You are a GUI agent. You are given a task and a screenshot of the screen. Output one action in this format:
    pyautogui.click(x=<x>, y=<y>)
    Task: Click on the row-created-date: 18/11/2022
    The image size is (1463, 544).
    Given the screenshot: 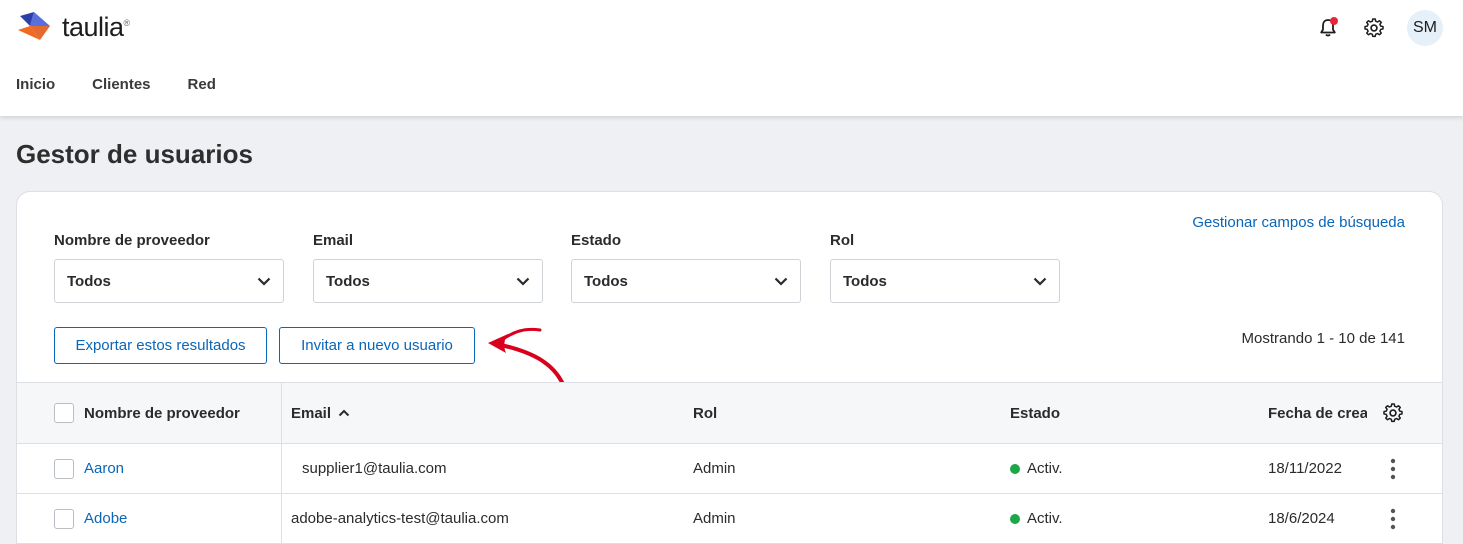 What is the action you would take?
    pyautogui.click(x=1305, y=468)
    